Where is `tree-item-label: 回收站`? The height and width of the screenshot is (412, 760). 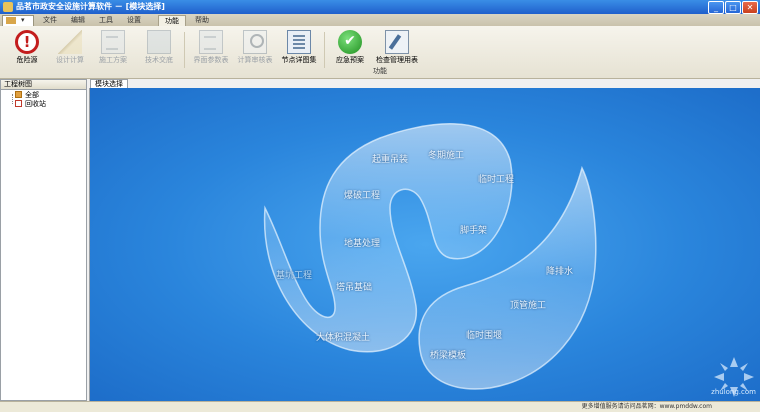
tree-item-label: 回收站 is located at coordinates (35, 104).